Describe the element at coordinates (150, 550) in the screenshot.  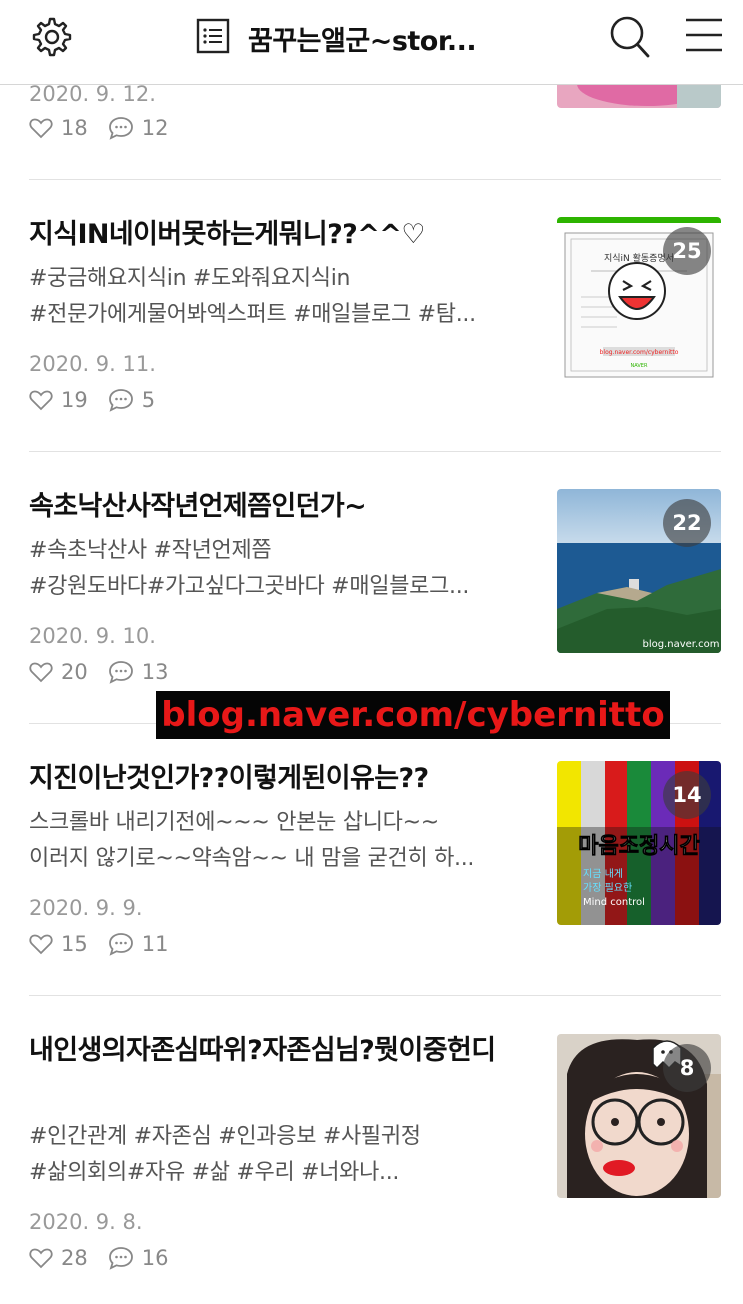
I see `post-excerpt-line: #속초낙산사 #작년언제쯤` at that location.